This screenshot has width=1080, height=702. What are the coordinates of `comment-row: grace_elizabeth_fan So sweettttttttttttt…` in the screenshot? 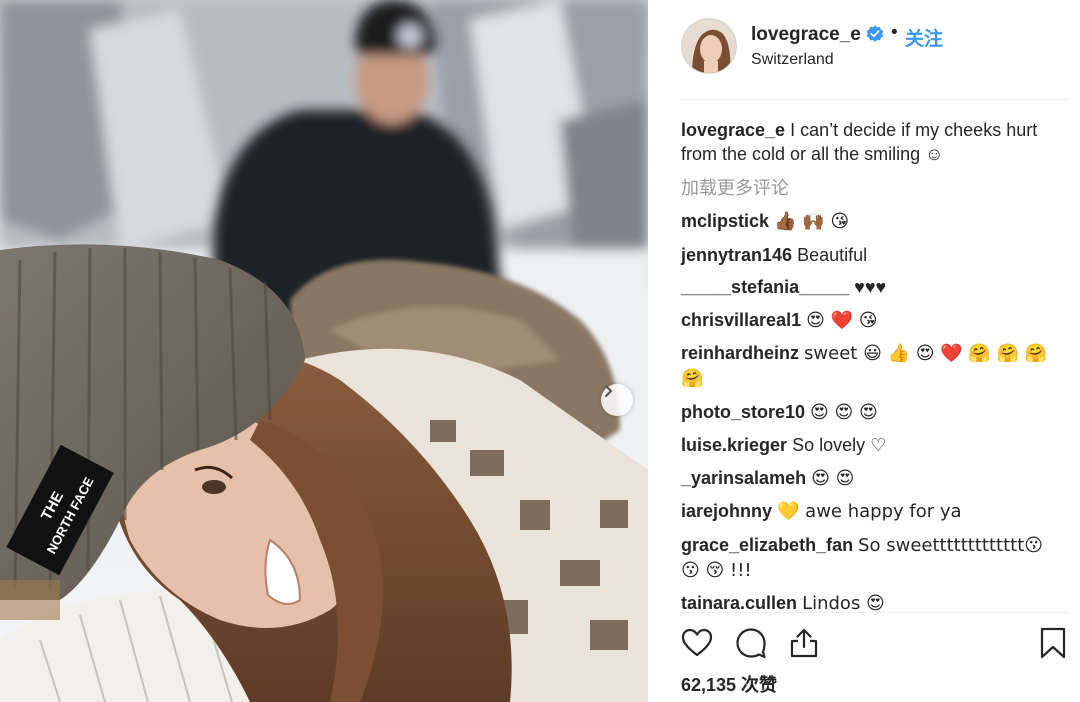 It's located at (866, 558).